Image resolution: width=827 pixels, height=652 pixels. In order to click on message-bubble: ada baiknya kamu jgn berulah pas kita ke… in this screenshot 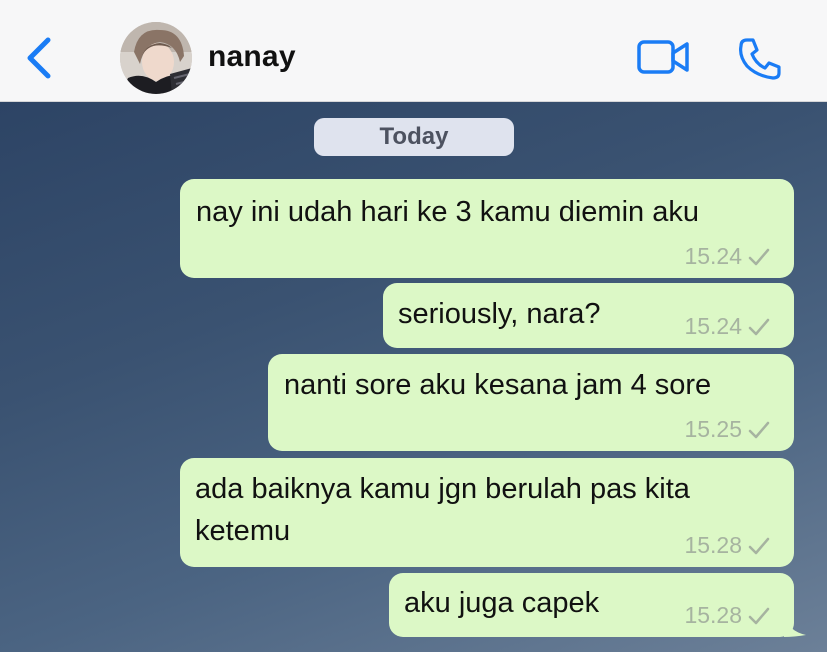, I will do `click(487, 512)`.